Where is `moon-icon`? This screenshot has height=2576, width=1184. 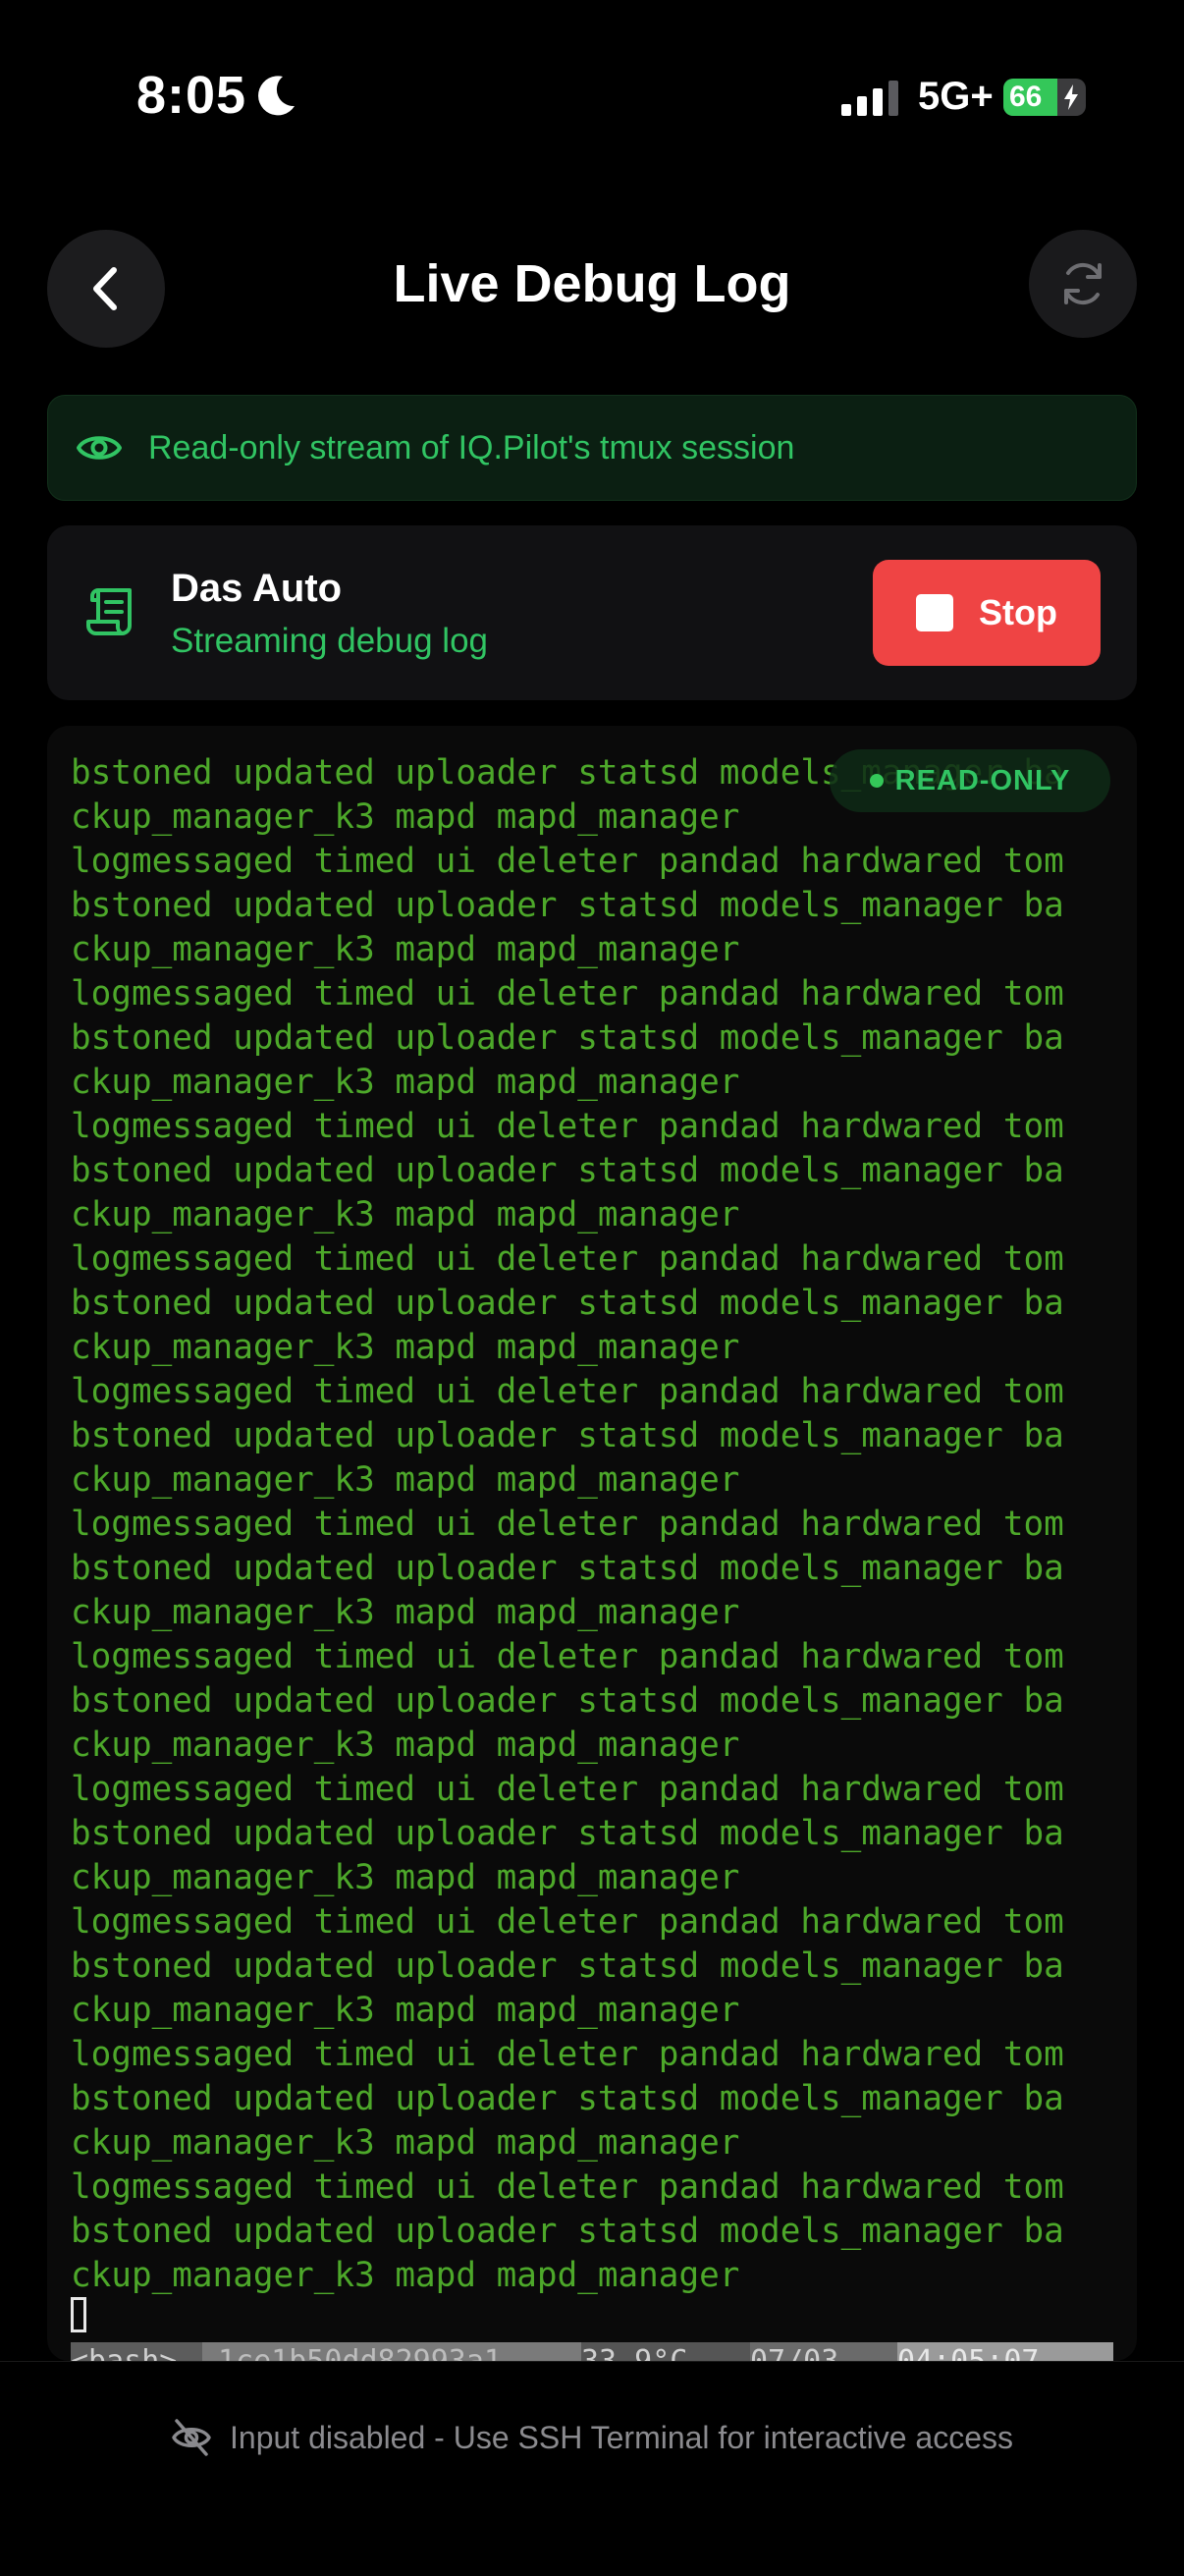 moon-icon is located at coordinates (277, 96).